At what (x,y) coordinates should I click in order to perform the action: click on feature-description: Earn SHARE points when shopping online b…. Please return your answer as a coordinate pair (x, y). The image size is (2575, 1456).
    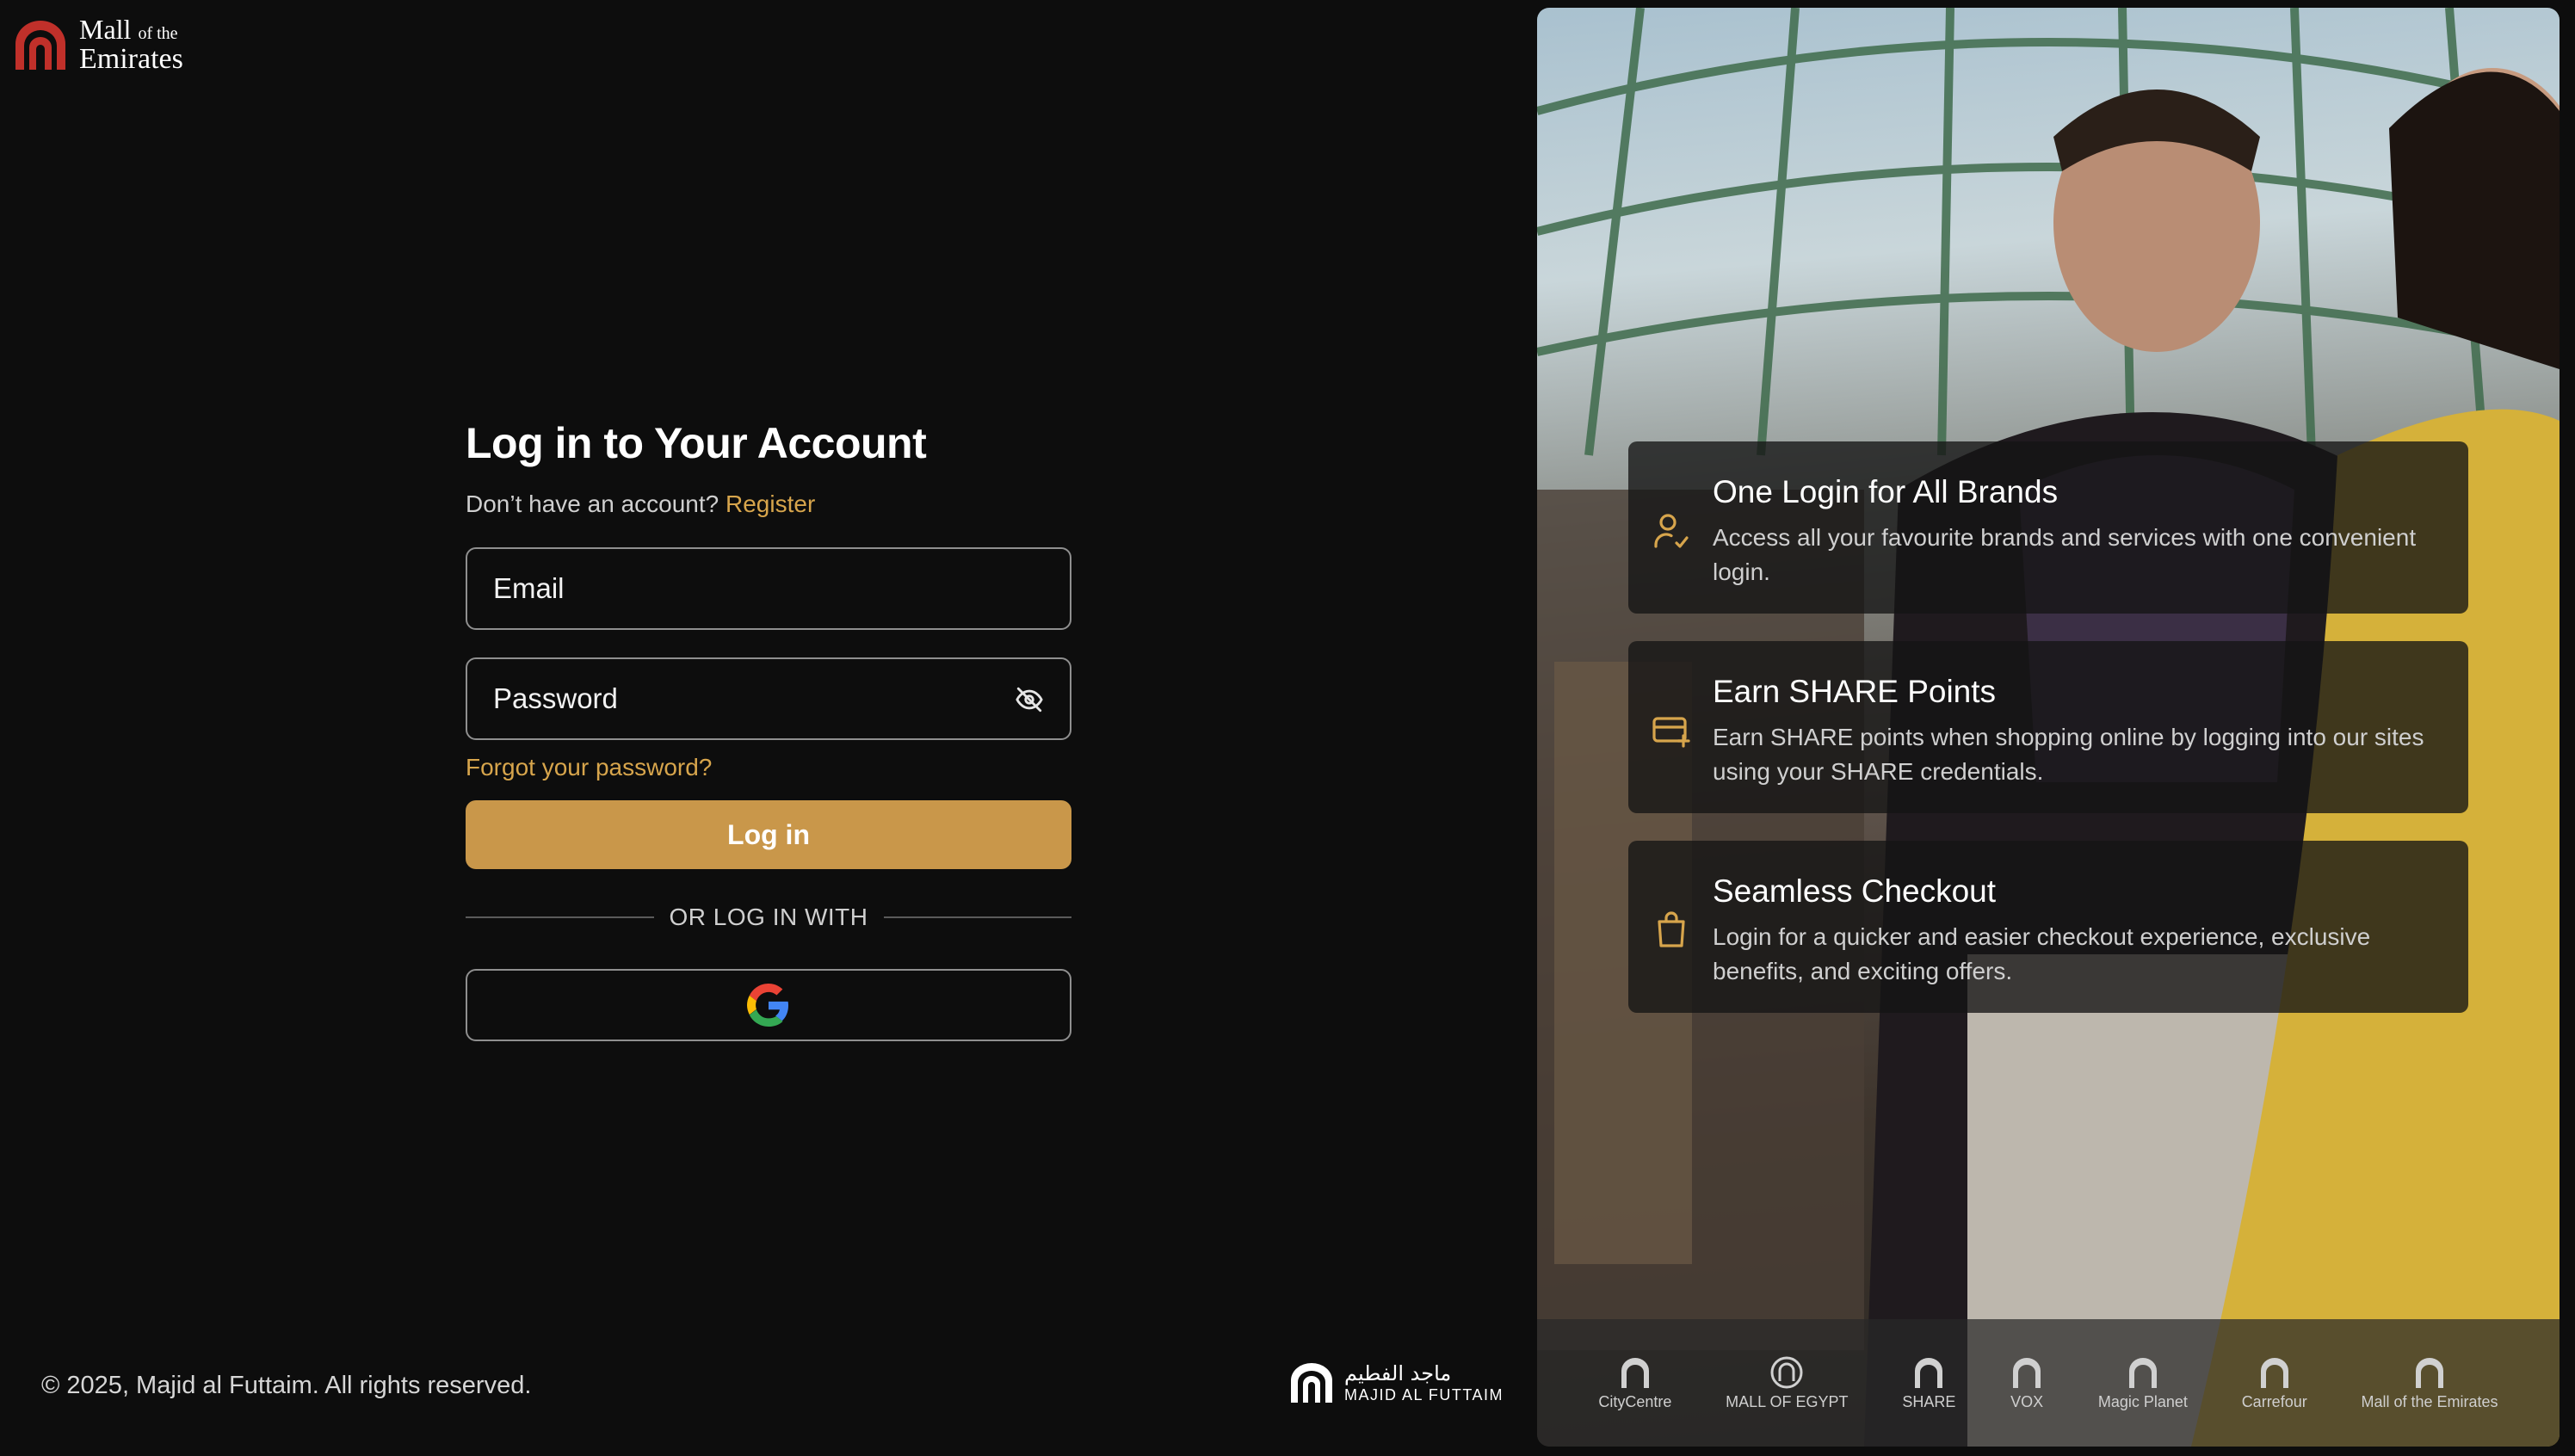
    Looking at the image, I should click on (2068, 754).